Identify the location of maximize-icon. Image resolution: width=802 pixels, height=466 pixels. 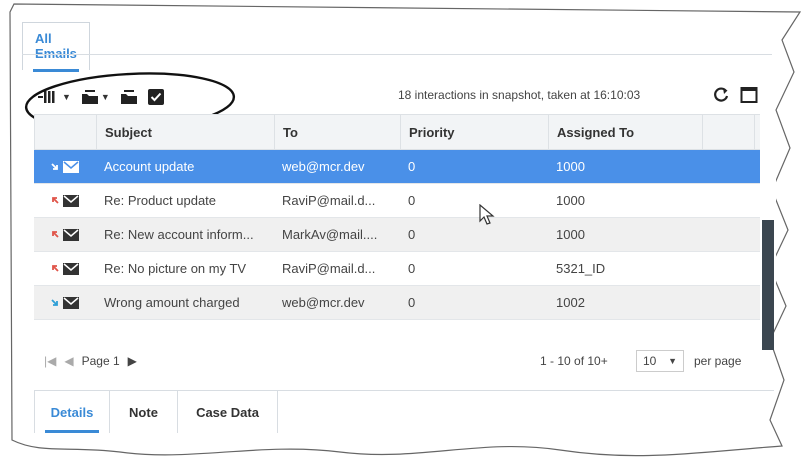
(749, 96).